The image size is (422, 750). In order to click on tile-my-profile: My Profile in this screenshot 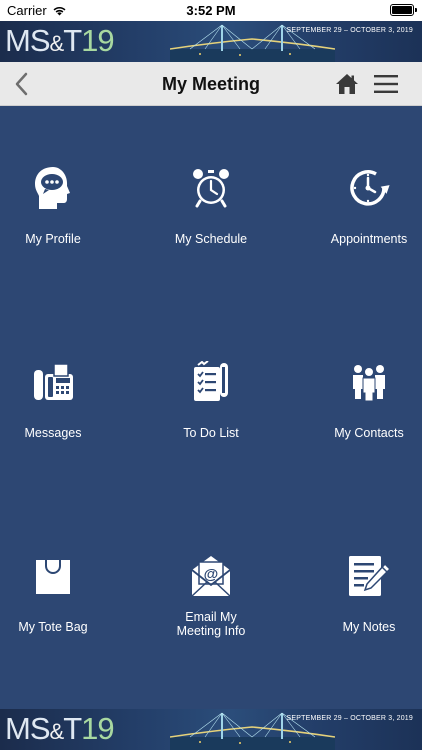, I will do `click(61, 206)`.